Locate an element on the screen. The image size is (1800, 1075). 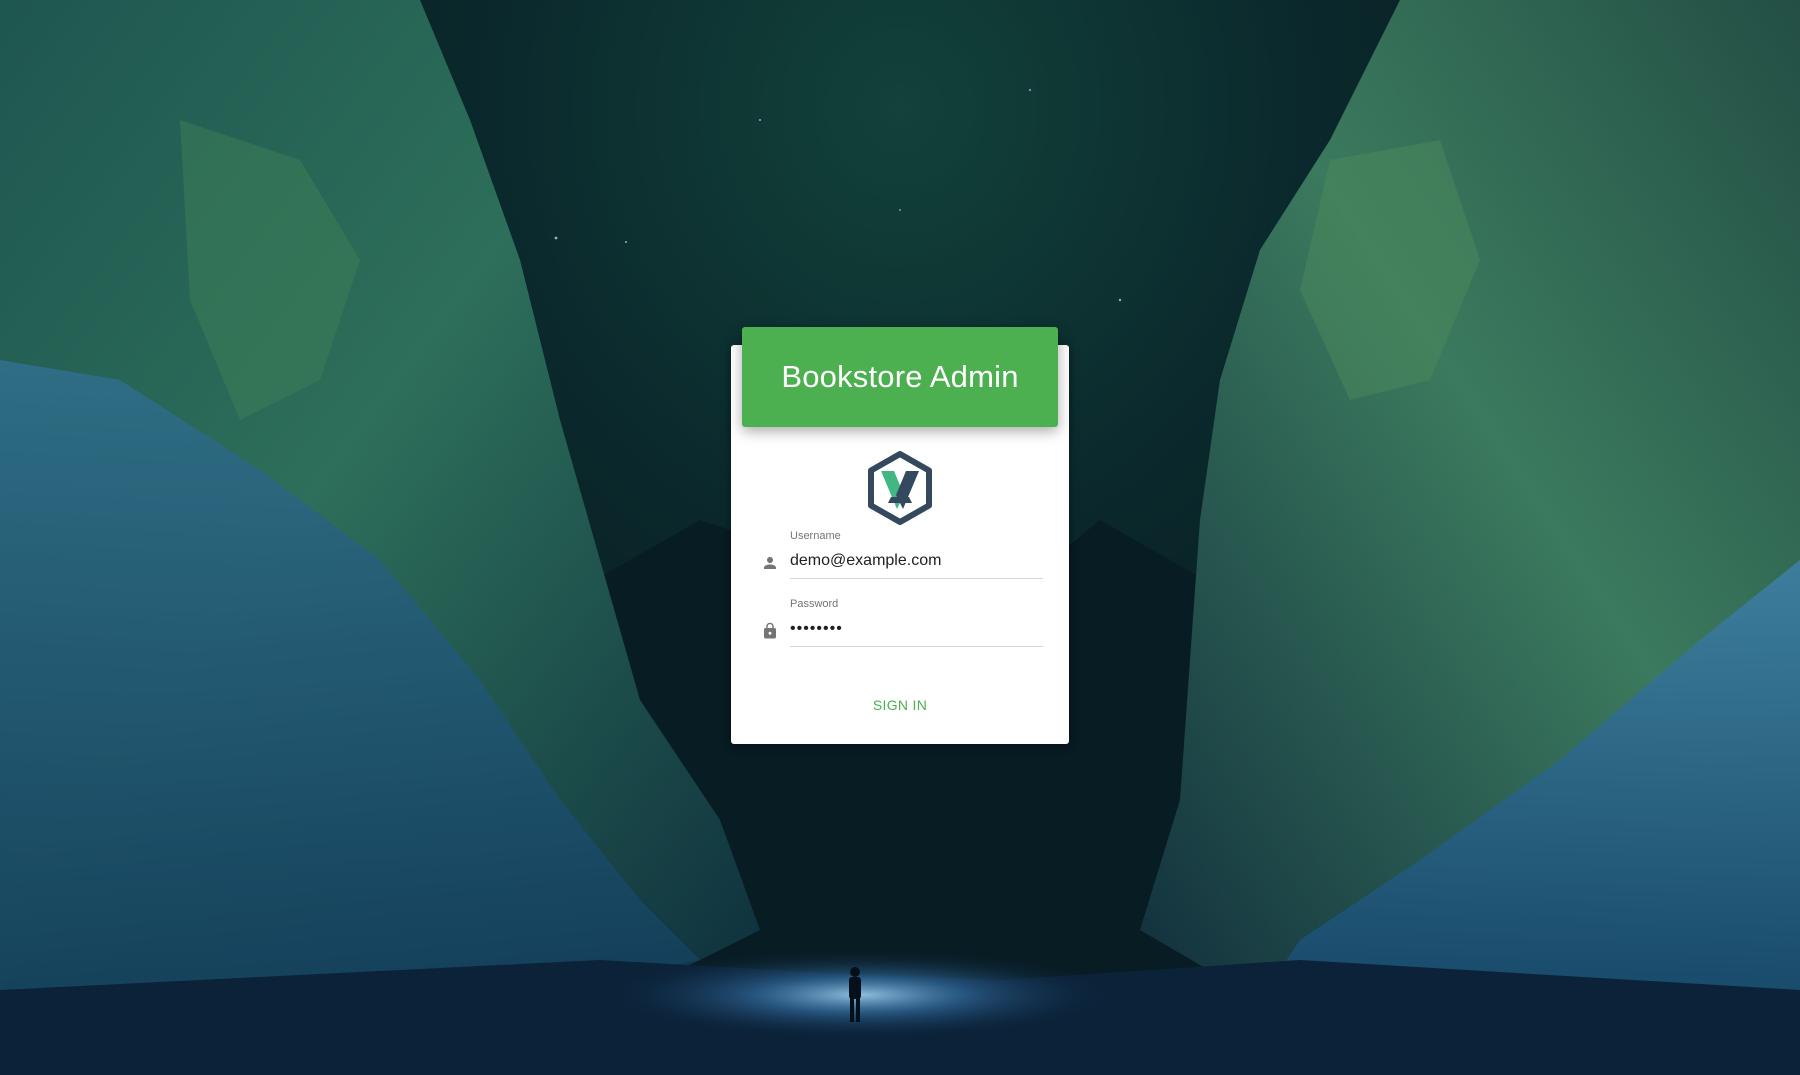
username-input is located at coordinates (916, 561).